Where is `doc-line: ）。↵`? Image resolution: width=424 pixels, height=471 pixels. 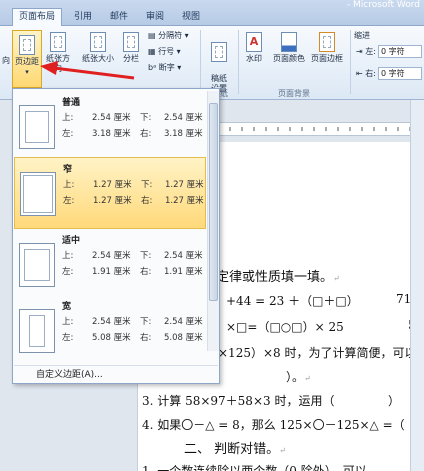
doc-line: ）。↵ is located at coordinates (298, 377).